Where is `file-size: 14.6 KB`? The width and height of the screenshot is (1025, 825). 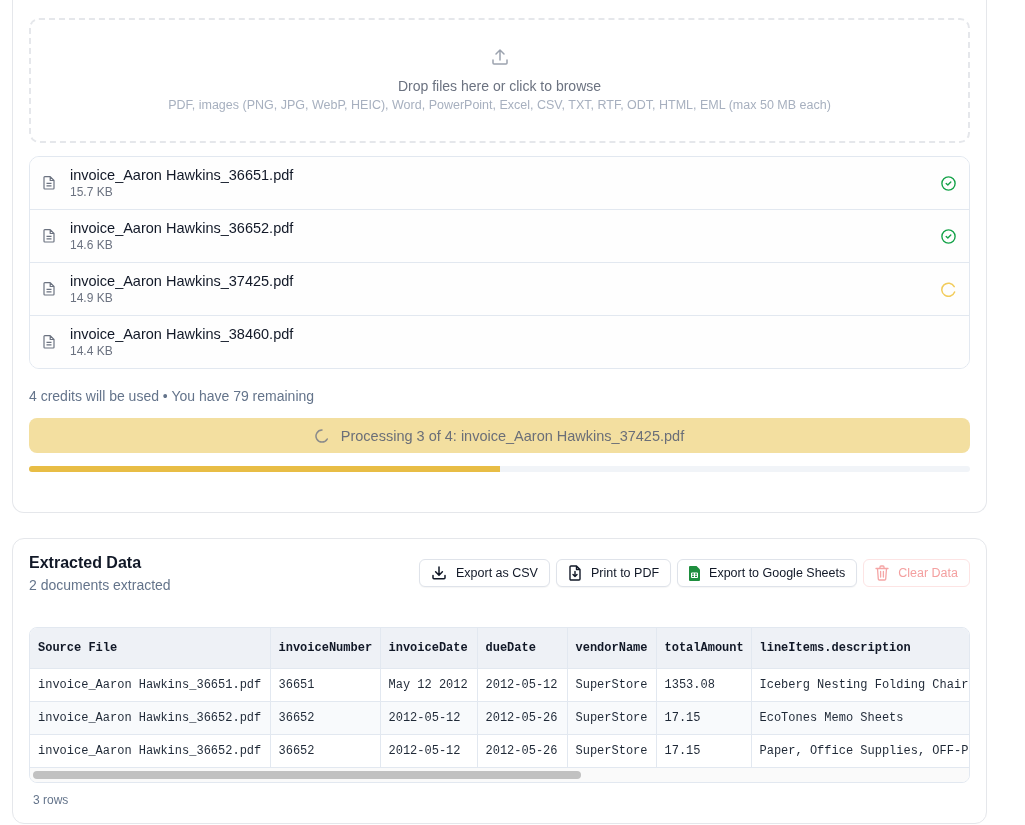 file-size: 14.6 KB is located at coordinates (91, 245).